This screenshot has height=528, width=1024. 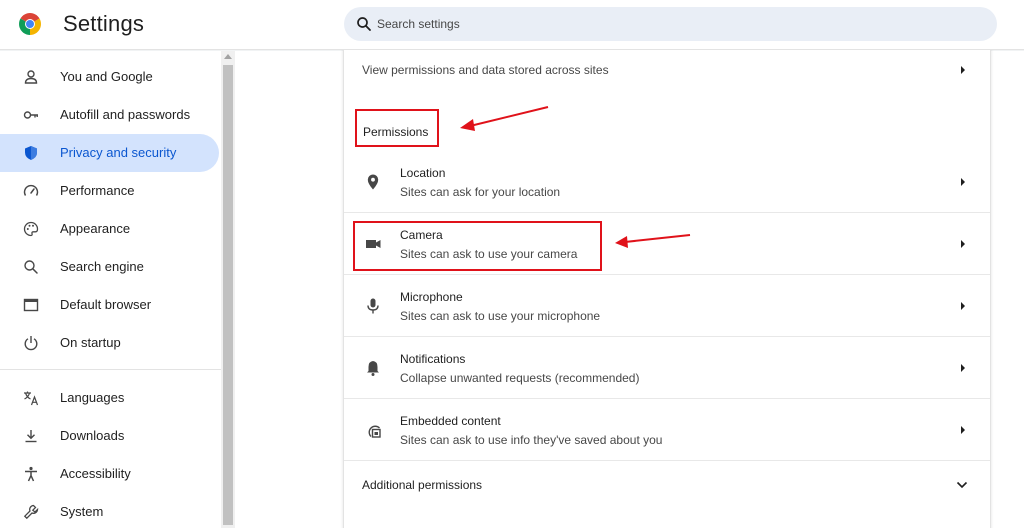 I want to click on sidebar-item-performance: Performance, so click(x=109, y=191).